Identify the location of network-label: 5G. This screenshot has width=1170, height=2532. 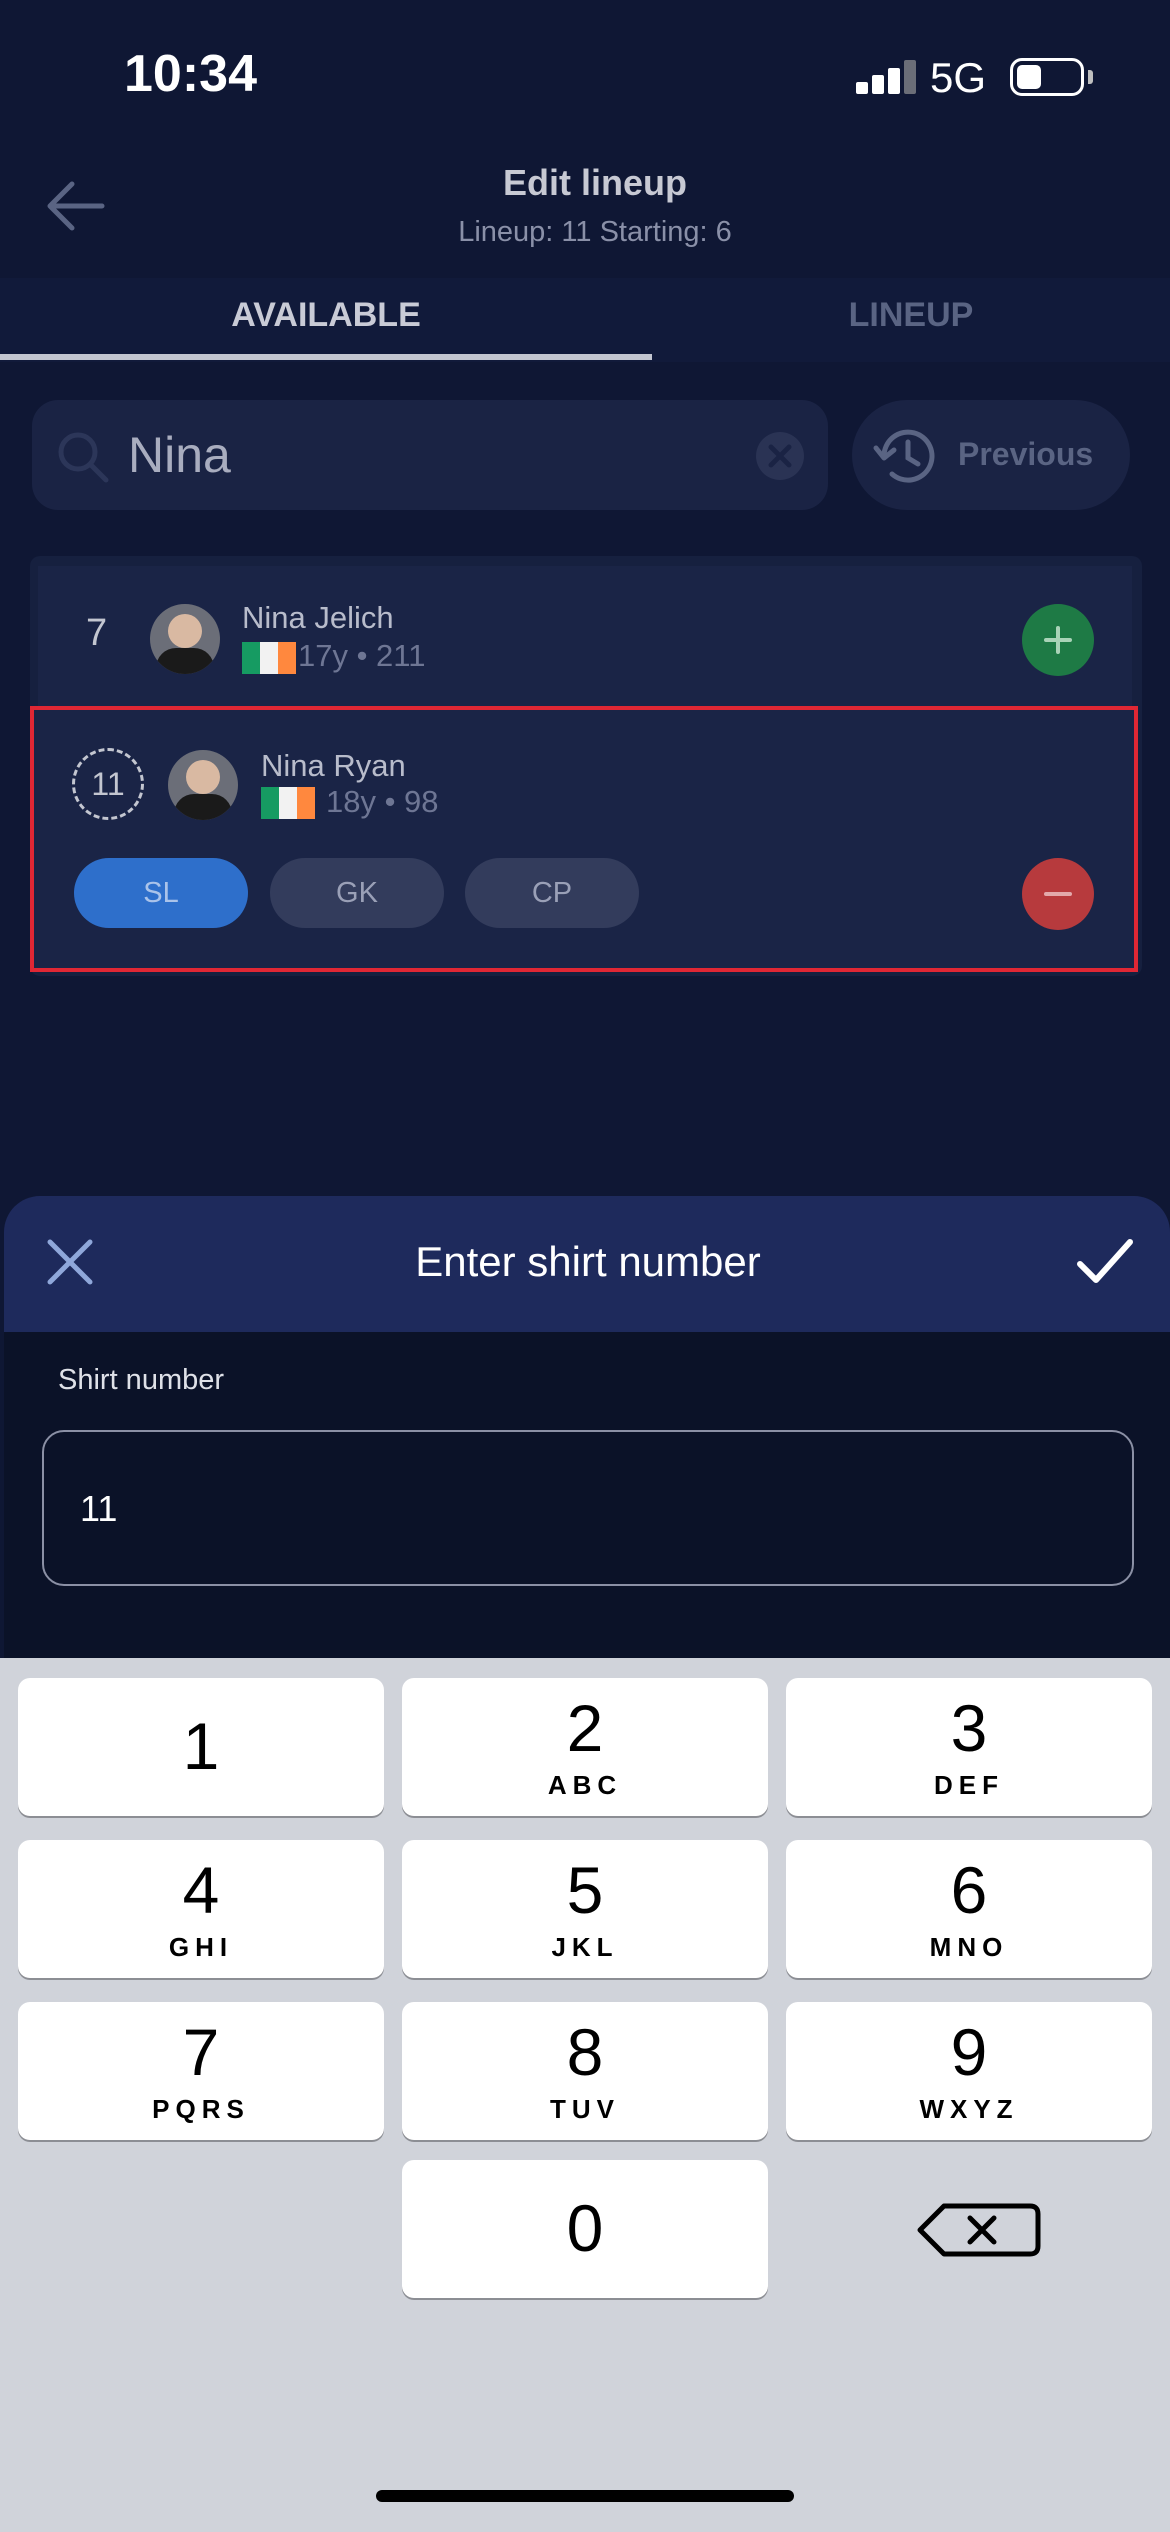
(958, 77).